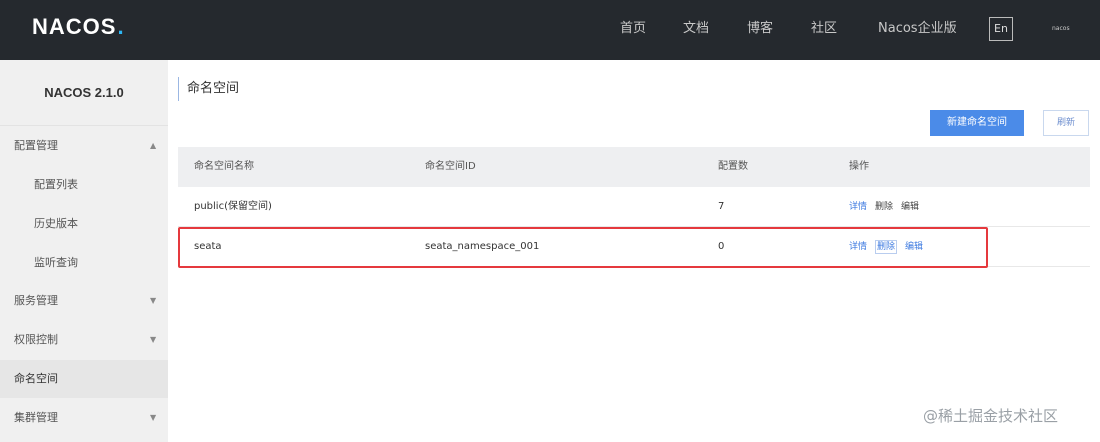 This screenshot has height=442, width=1100. What do you see at coordinates (1066, 123) in the screenshot?
I see `refresh-button: 刷新` at bounding box center [1066, 123].